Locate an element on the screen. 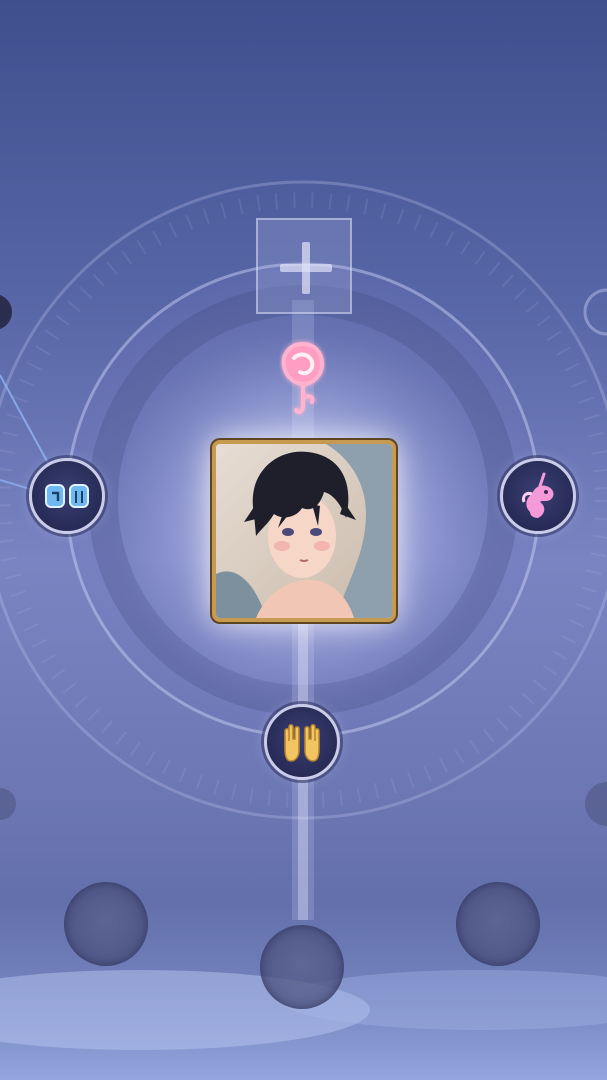  unicorn-node is located at coordinates (538, 496).